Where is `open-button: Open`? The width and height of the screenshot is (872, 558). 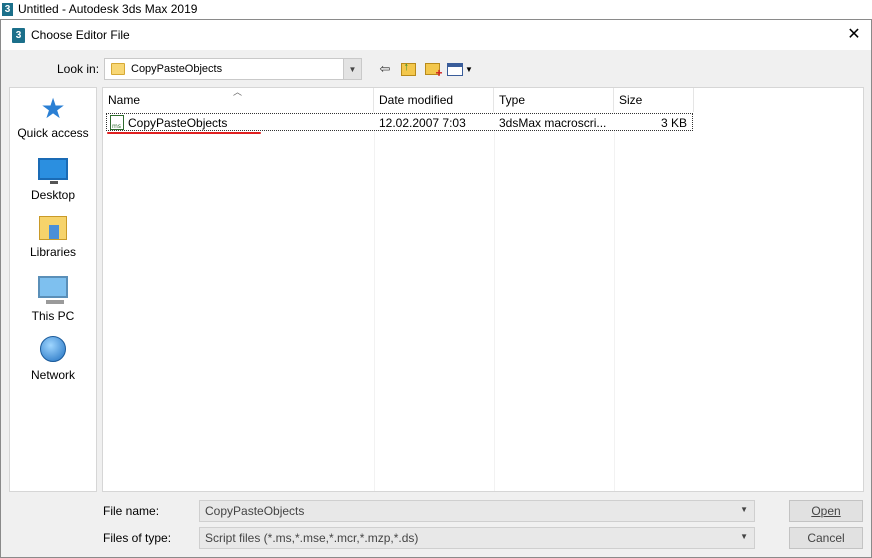
open-button: Open is located at coordinates (826, 511).